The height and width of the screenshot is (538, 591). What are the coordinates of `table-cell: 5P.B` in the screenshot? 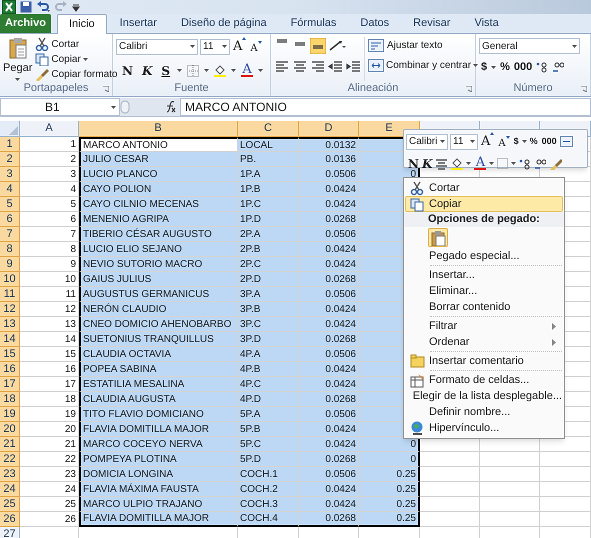 It's located at (268, 429).